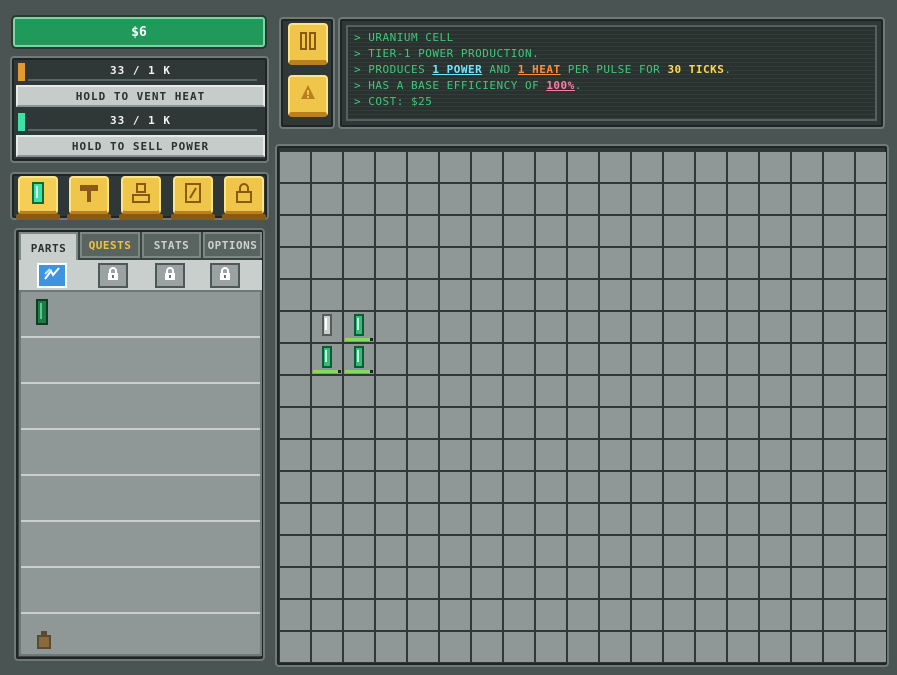 The image size is (897, 675). I want to click on tab-stats: STATS, so click(171, 245).